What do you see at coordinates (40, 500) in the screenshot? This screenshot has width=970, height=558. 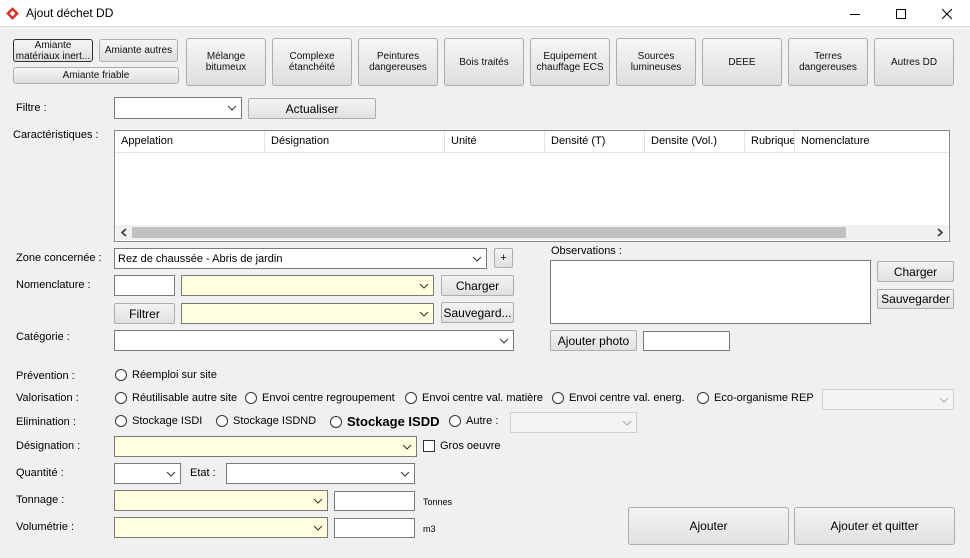 I see `tonnage-label: Tonnage :` at bounding box center [40, 500].